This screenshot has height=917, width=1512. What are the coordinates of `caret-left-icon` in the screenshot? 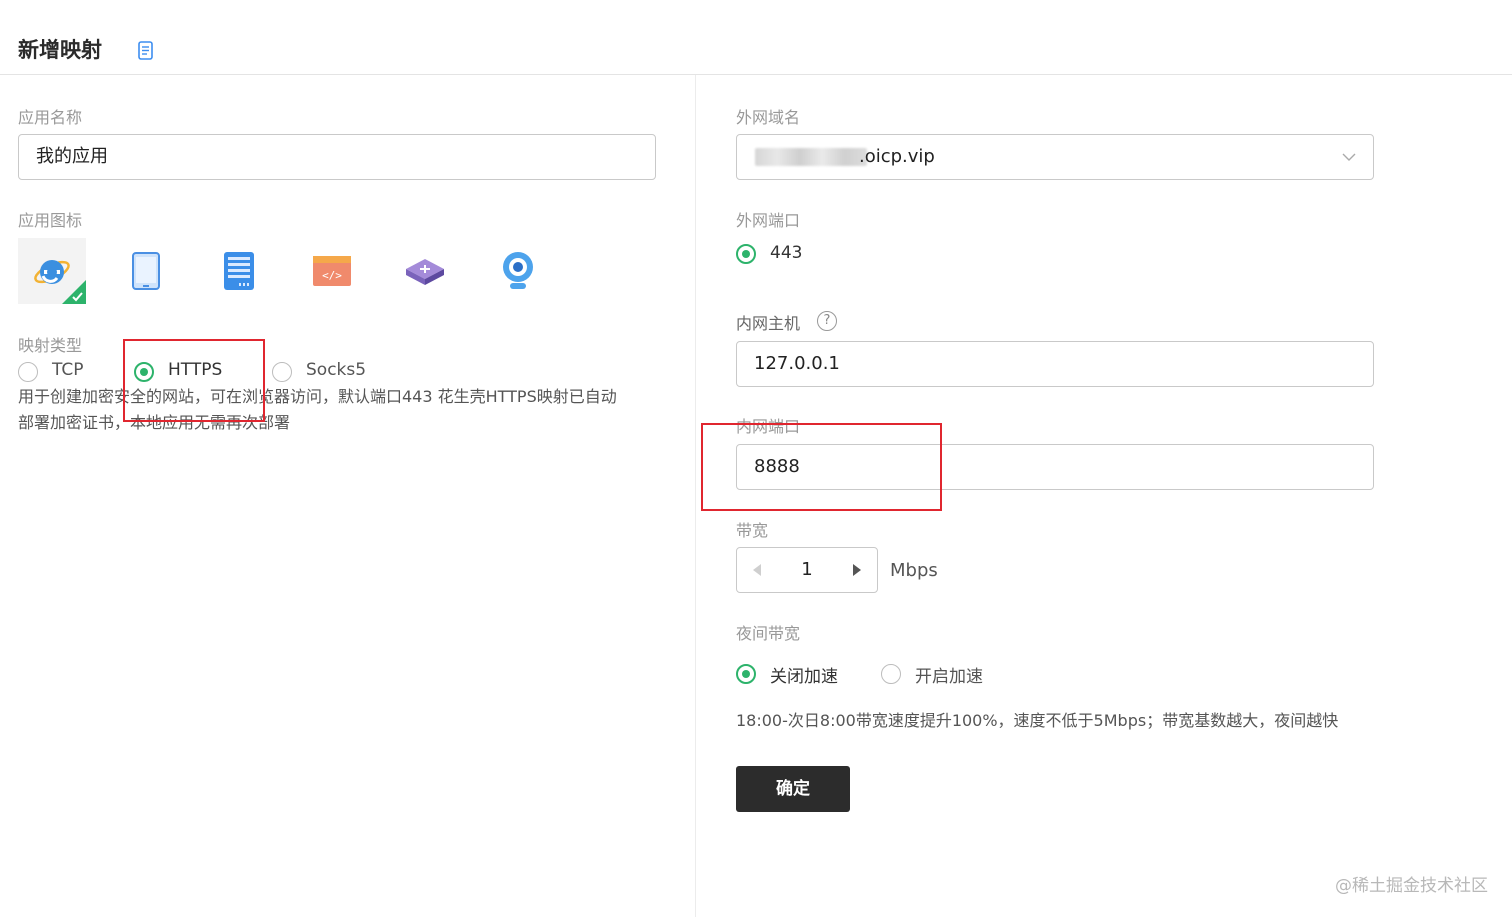 It's located at (757, 570).